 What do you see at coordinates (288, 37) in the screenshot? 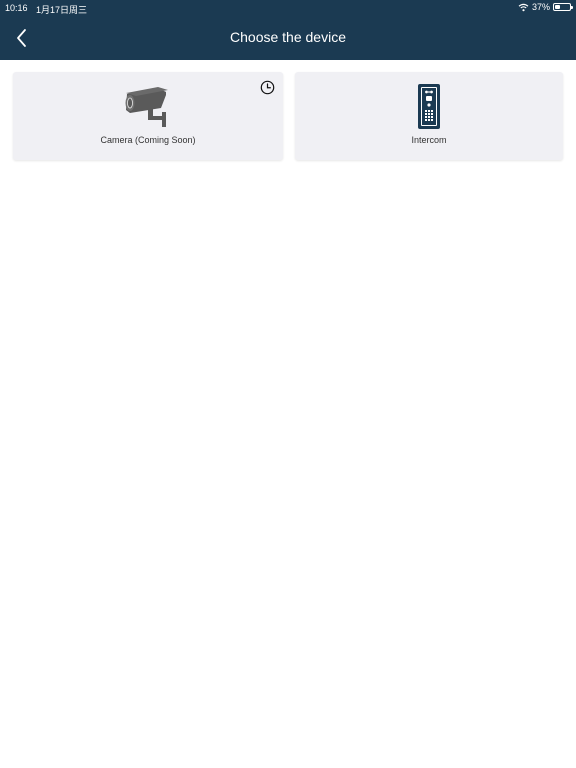
I see `page-title: Choose the device` at bounding box center [288, 37].